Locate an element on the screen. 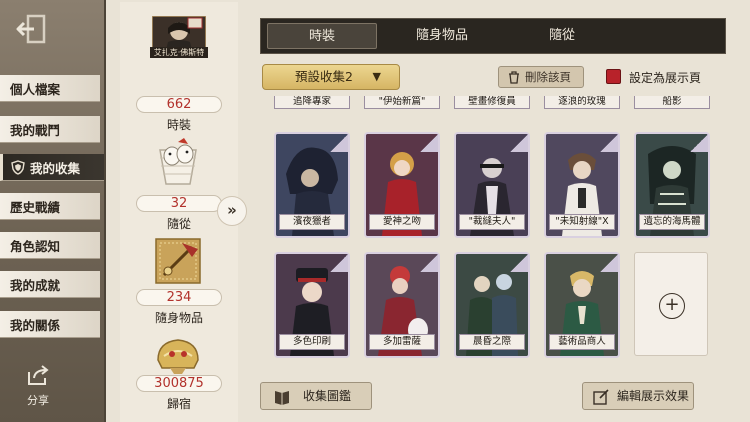 This screenshot has width=750, height=422. card-name: "未知射線"X is located at coordinates (582, 222).